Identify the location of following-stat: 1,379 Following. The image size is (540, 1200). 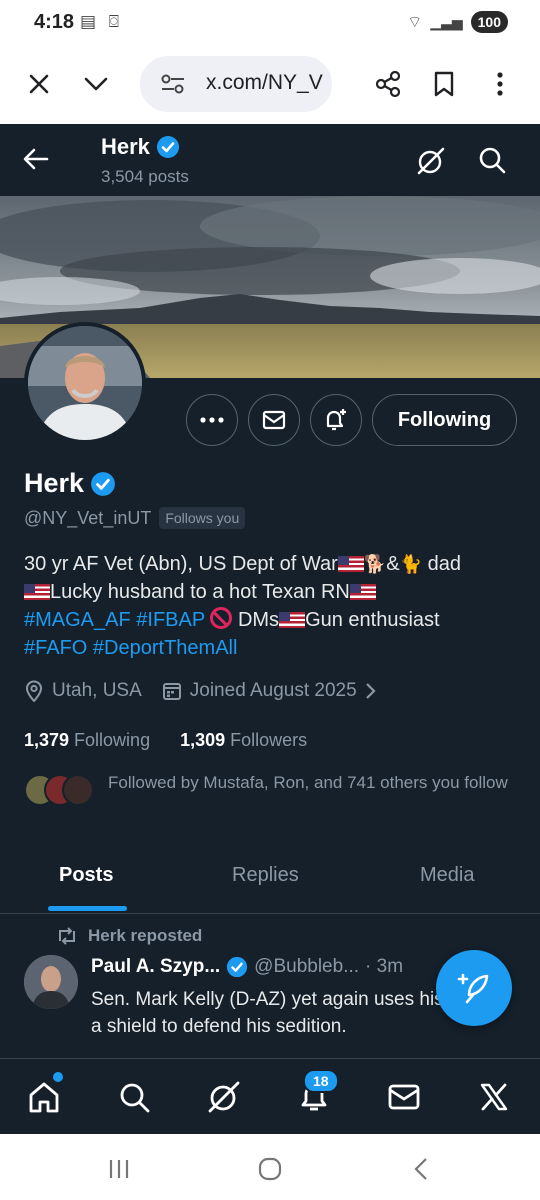
(87, 740).